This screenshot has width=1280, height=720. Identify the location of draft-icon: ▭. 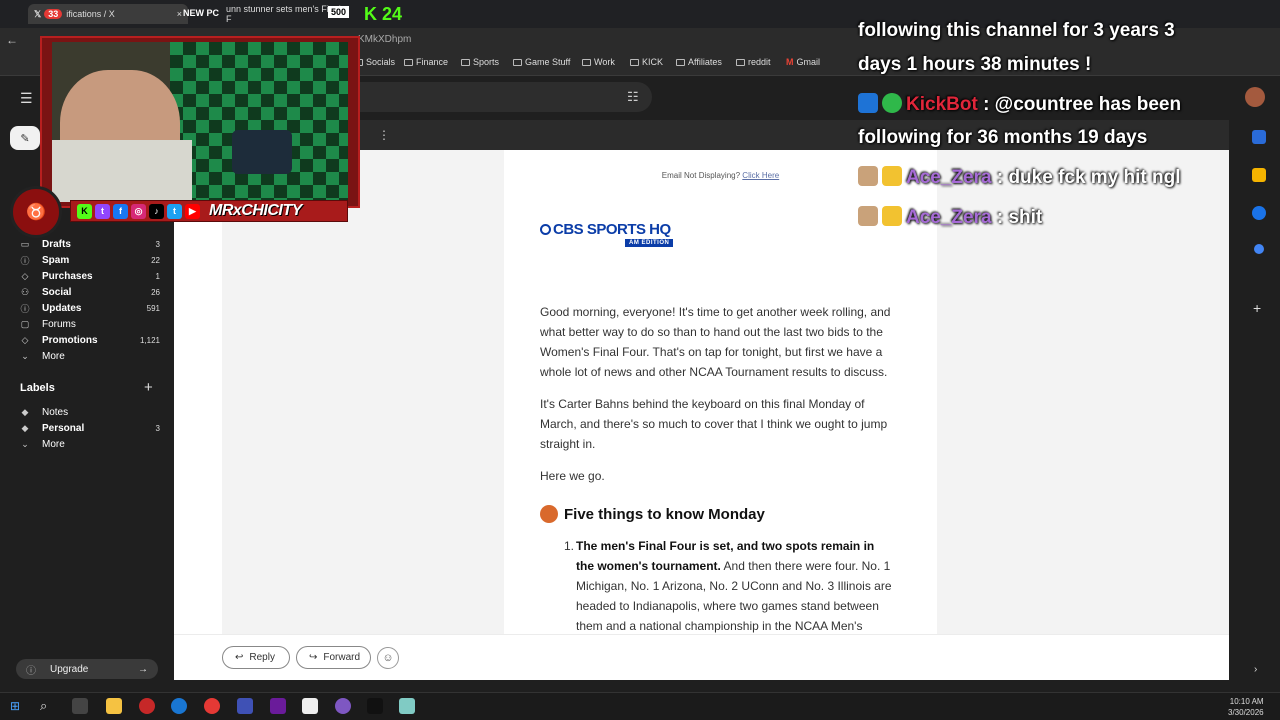
(25, 243).